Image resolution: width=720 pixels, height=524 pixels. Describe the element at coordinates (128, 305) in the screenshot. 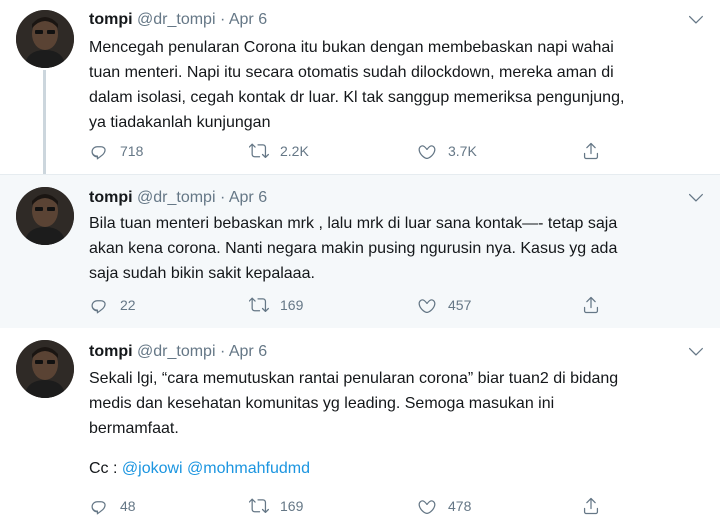

I see `reply-count: 22` at that location.